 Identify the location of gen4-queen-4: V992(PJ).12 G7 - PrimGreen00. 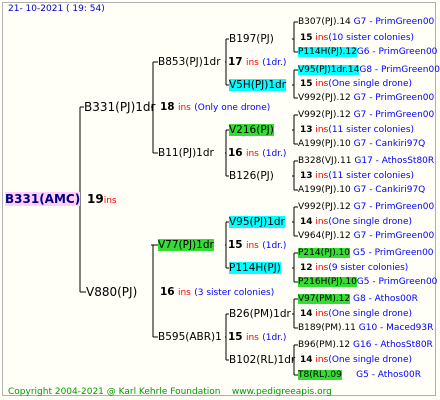
(366, 98).